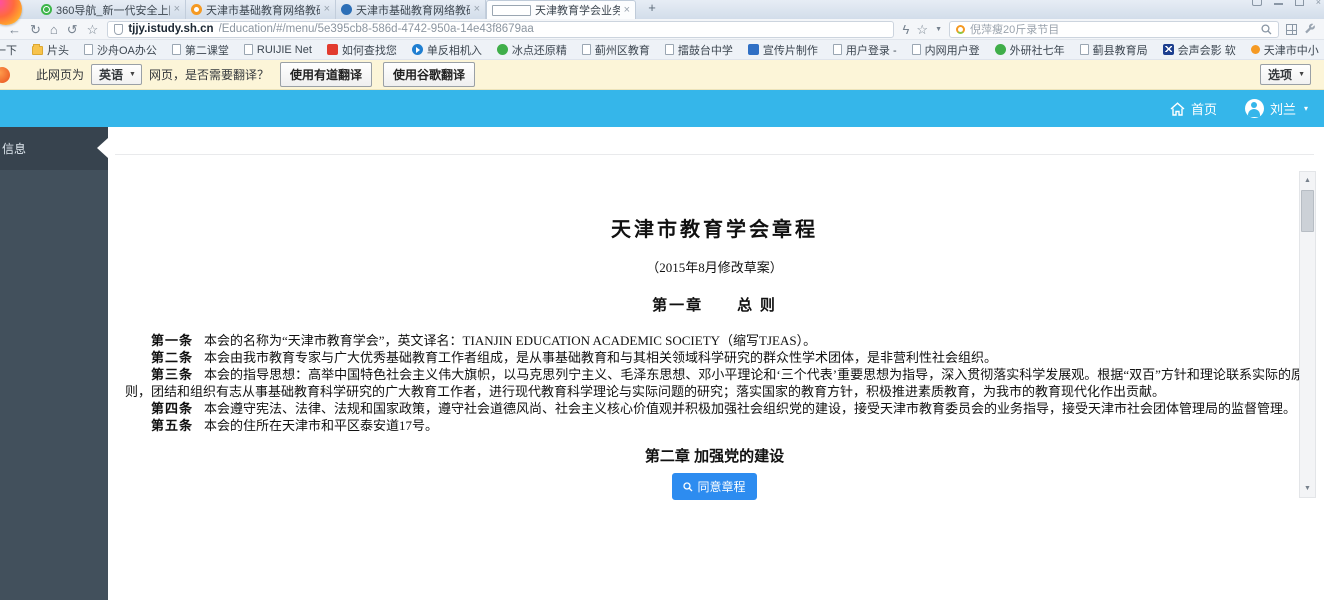 This screenshot has height=600, width=1324. I want to click on new-tab-button: +, so click(652, 8).